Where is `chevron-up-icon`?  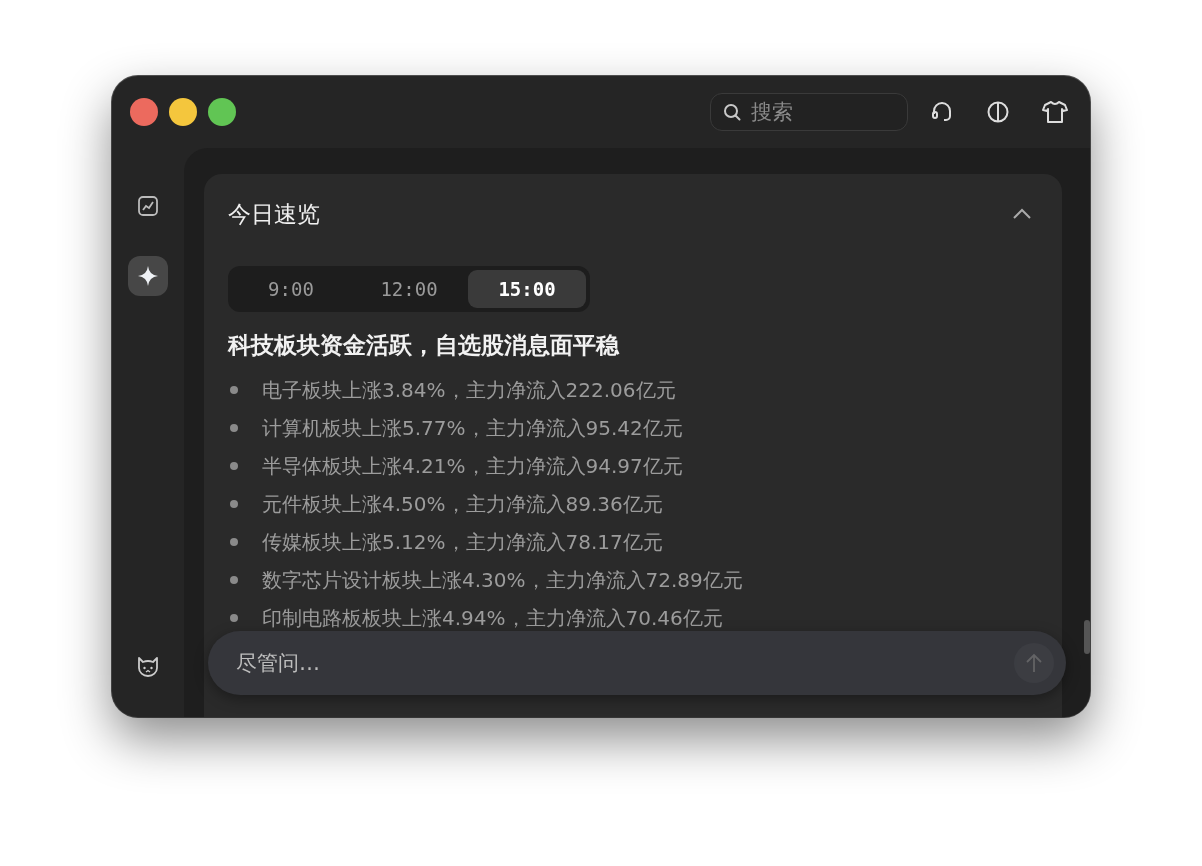 chevron-up-icon is located at coordinates (1022, 214).